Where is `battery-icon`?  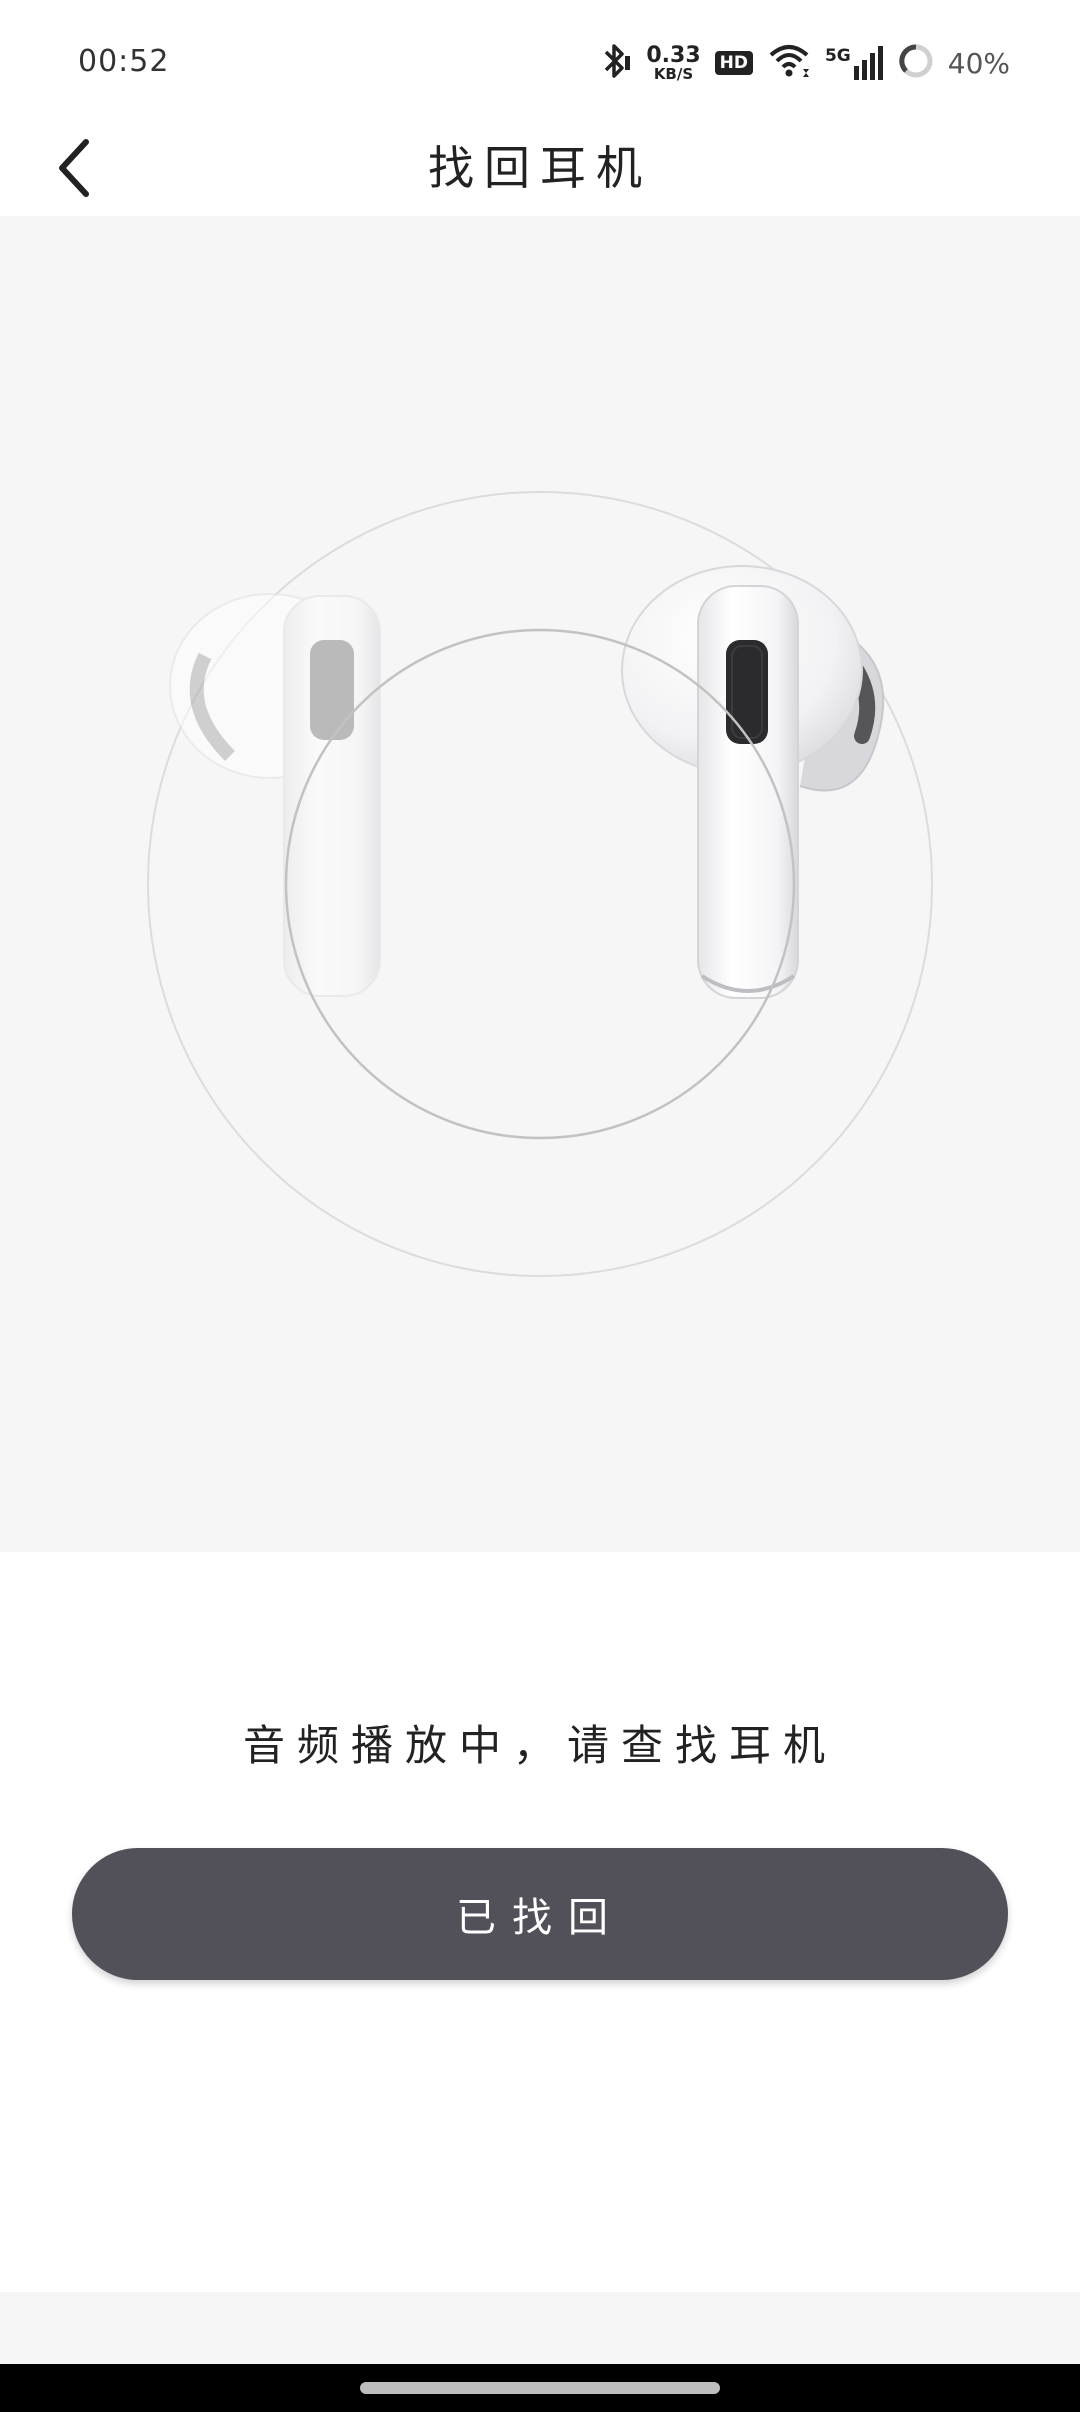
battery-icon is located at coordinates (916, 63).